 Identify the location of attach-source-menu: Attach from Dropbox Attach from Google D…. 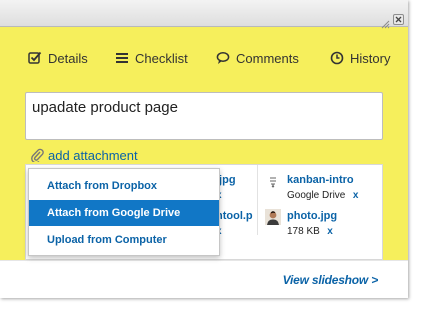
(124, 212).